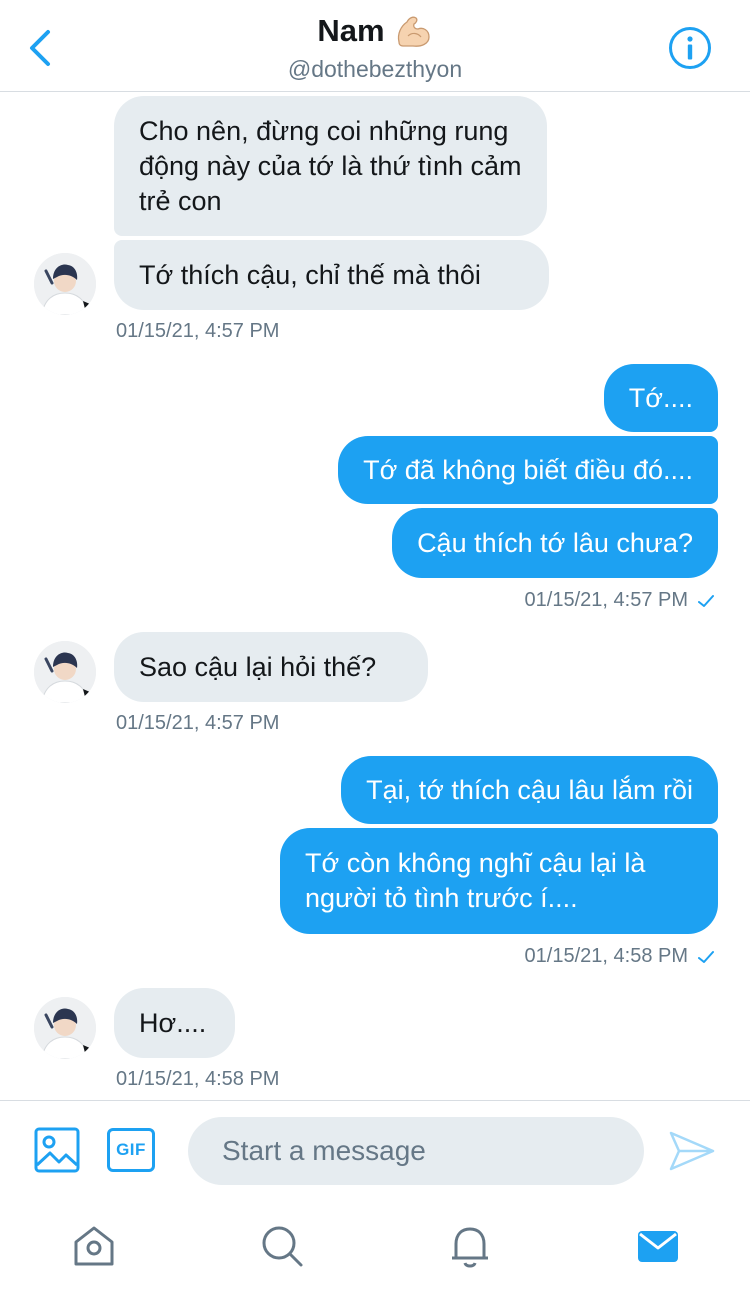 The width and height of the screenshot is (750, 1298). Describe the element at coordinates (375, 1249) in the screenshot. I see `bottom-tab-bar` at that location.